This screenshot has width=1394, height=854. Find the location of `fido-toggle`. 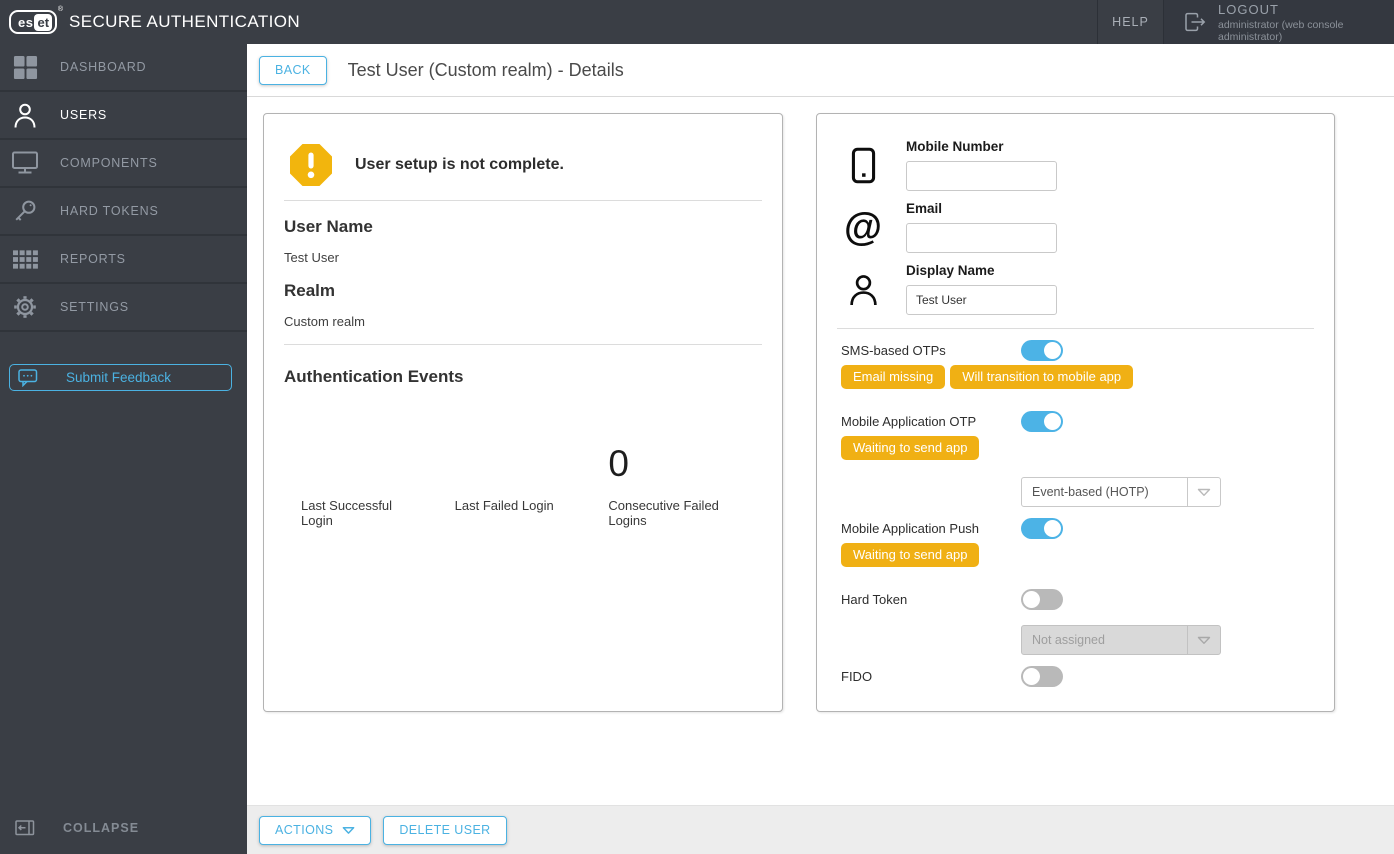

fido-toggle is located at coordinates (1042, 676).